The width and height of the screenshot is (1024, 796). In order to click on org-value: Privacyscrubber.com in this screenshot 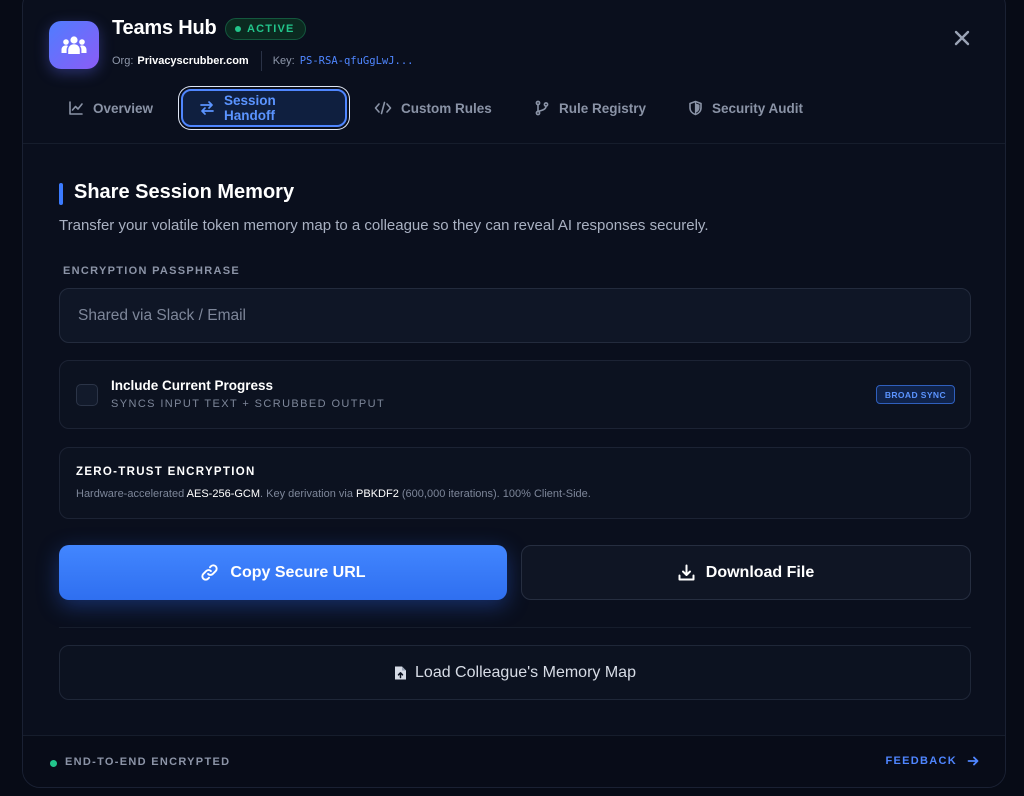, I will do `click(193, 61)`.